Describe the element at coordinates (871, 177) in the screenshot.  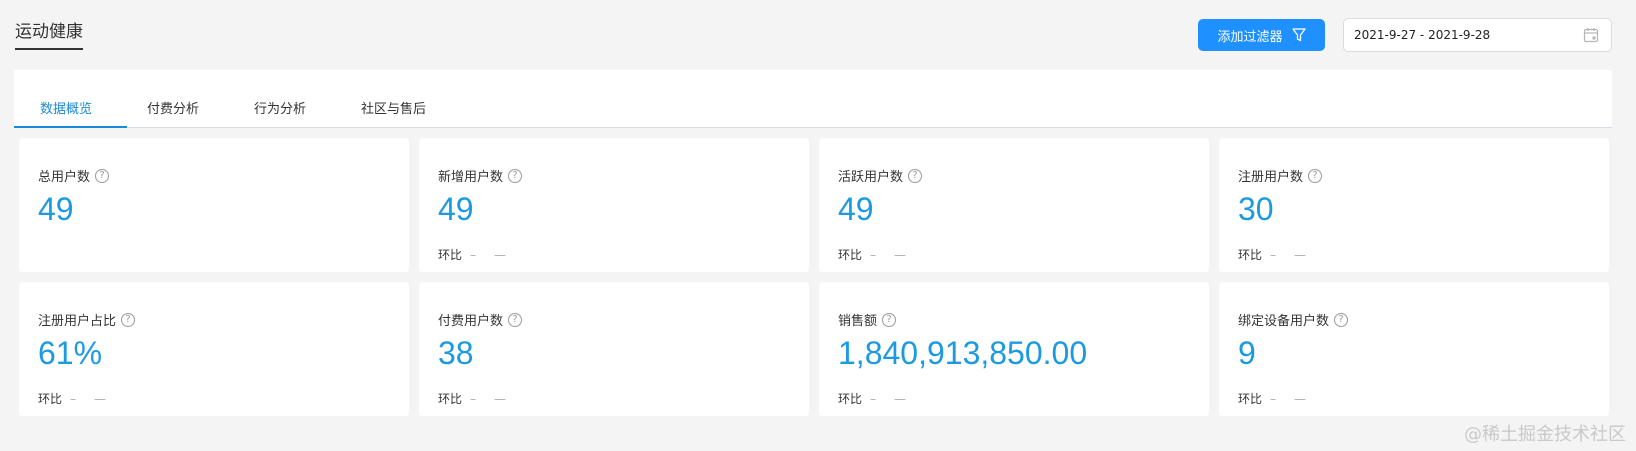
I see `stat-label-text: 活跃用户数` at that location.